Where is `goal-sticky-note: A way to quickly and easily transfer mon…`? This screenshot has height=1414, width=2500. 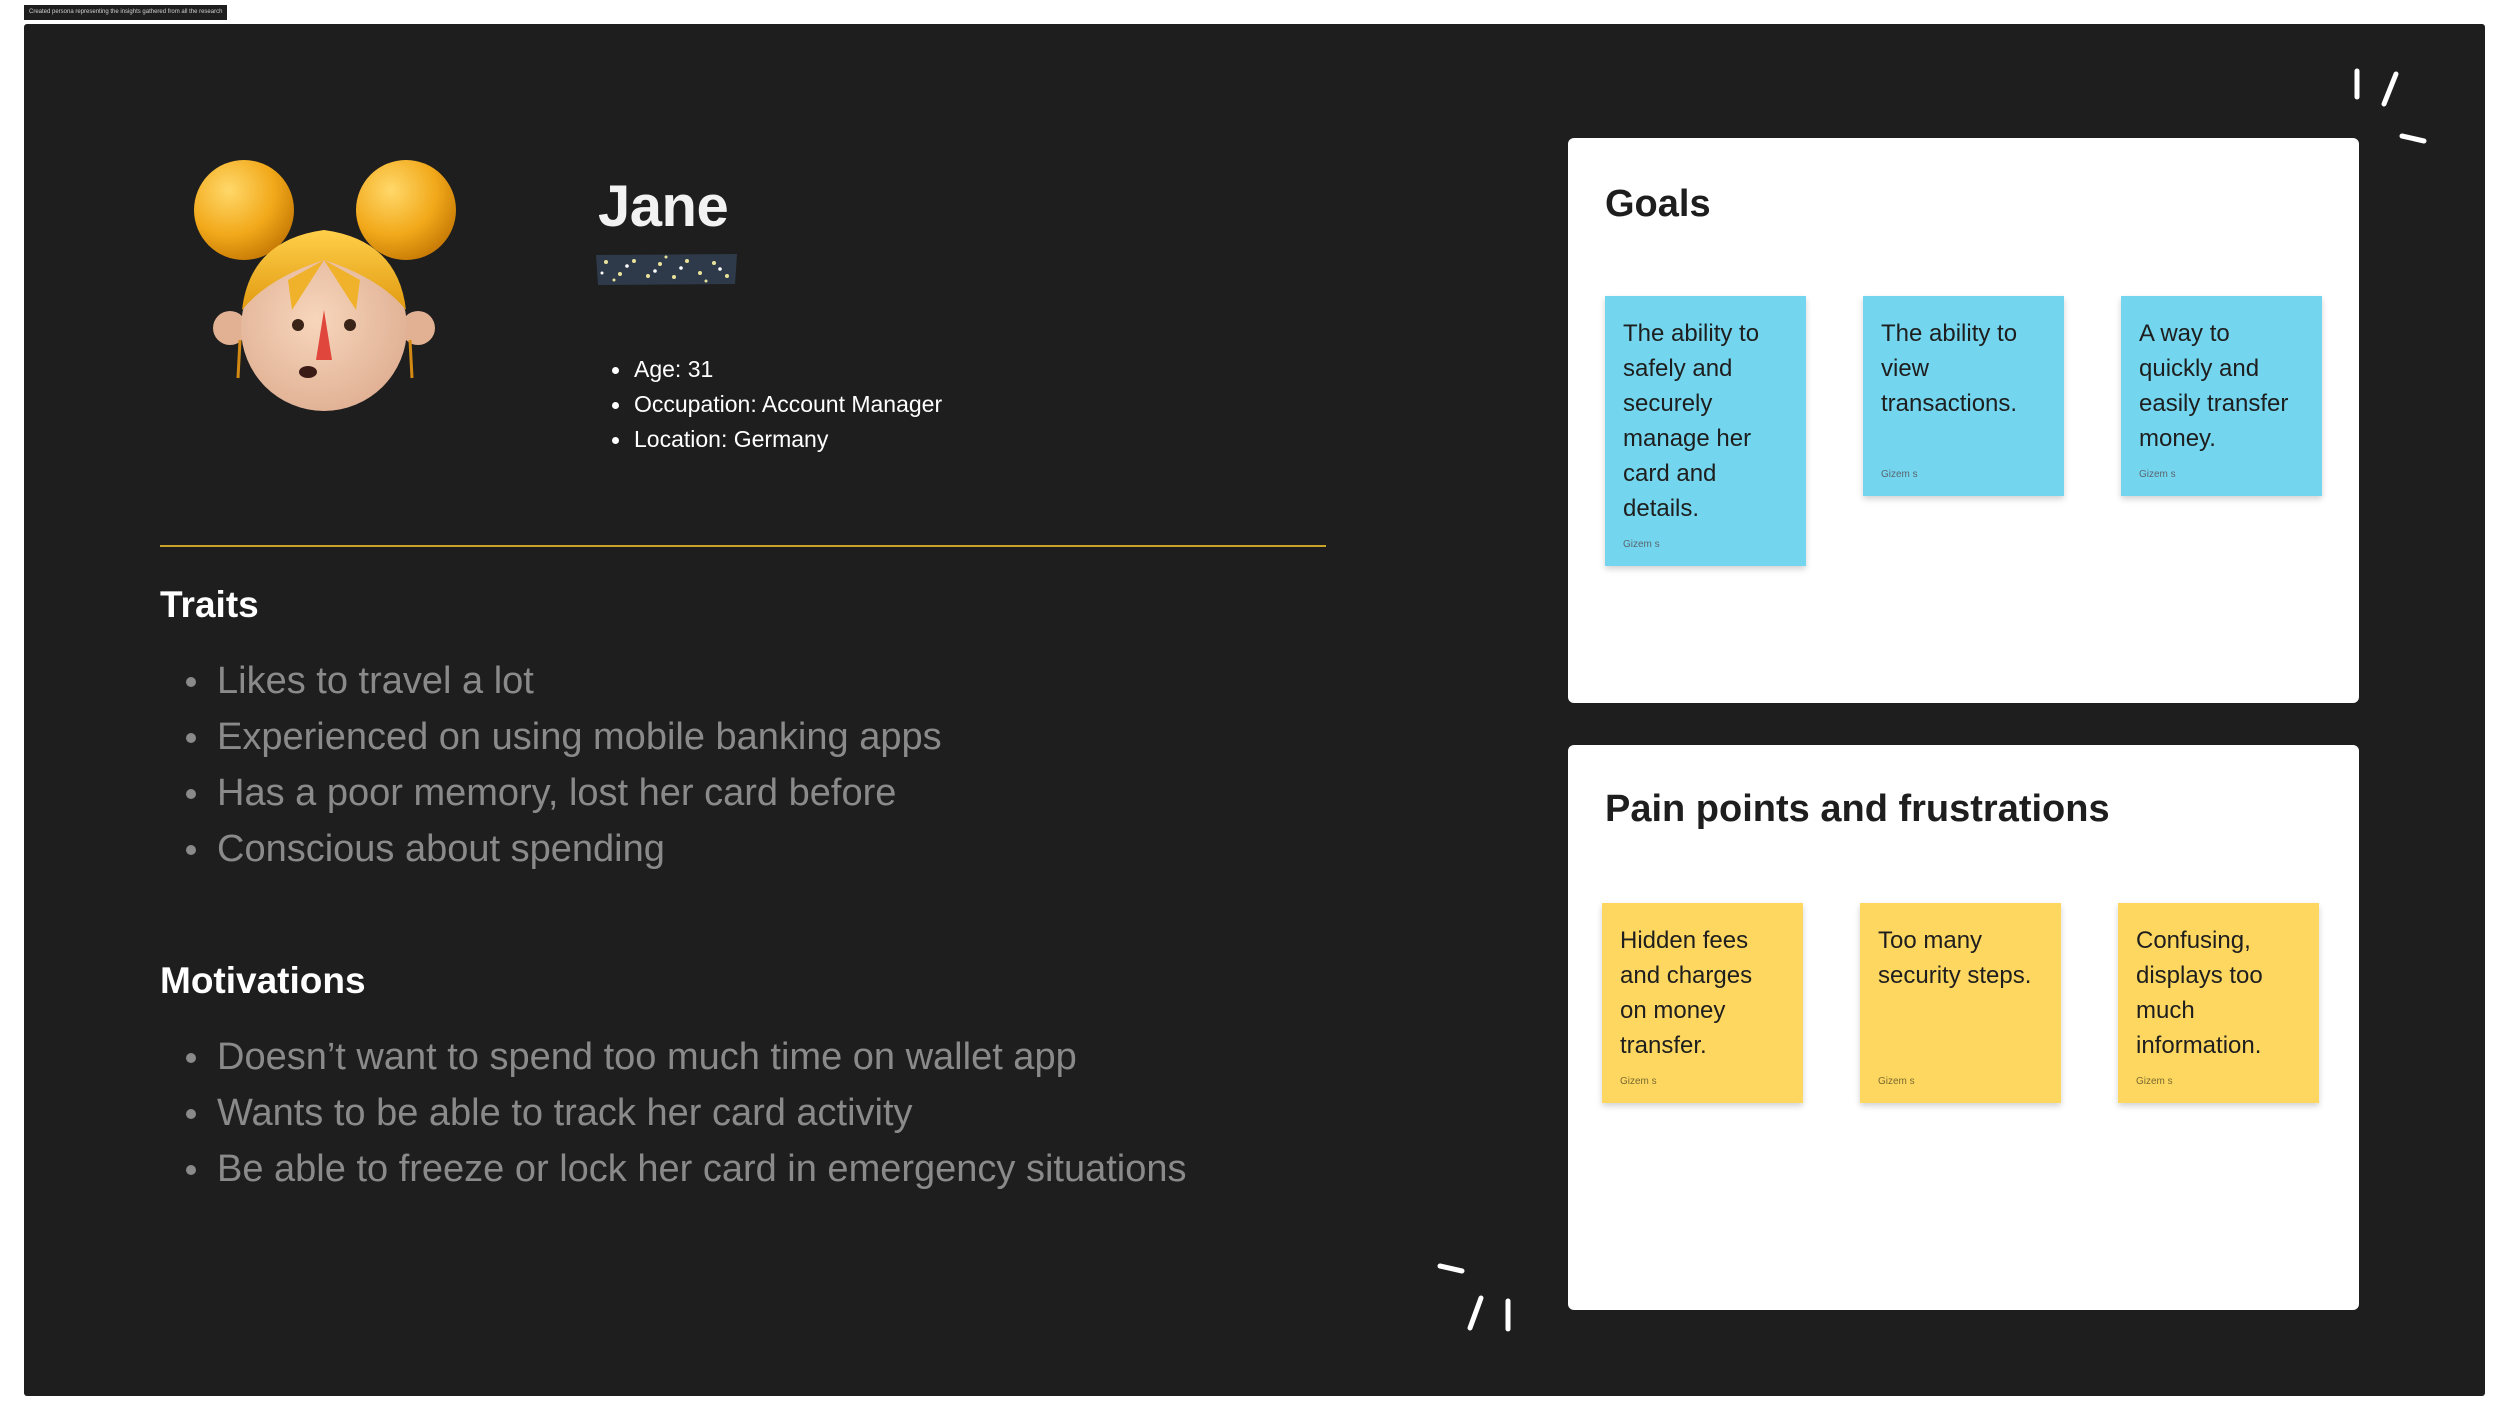 goal-sticky-note: A way to quickly and easily transfer mon… is located at coordinates (2221, 396).